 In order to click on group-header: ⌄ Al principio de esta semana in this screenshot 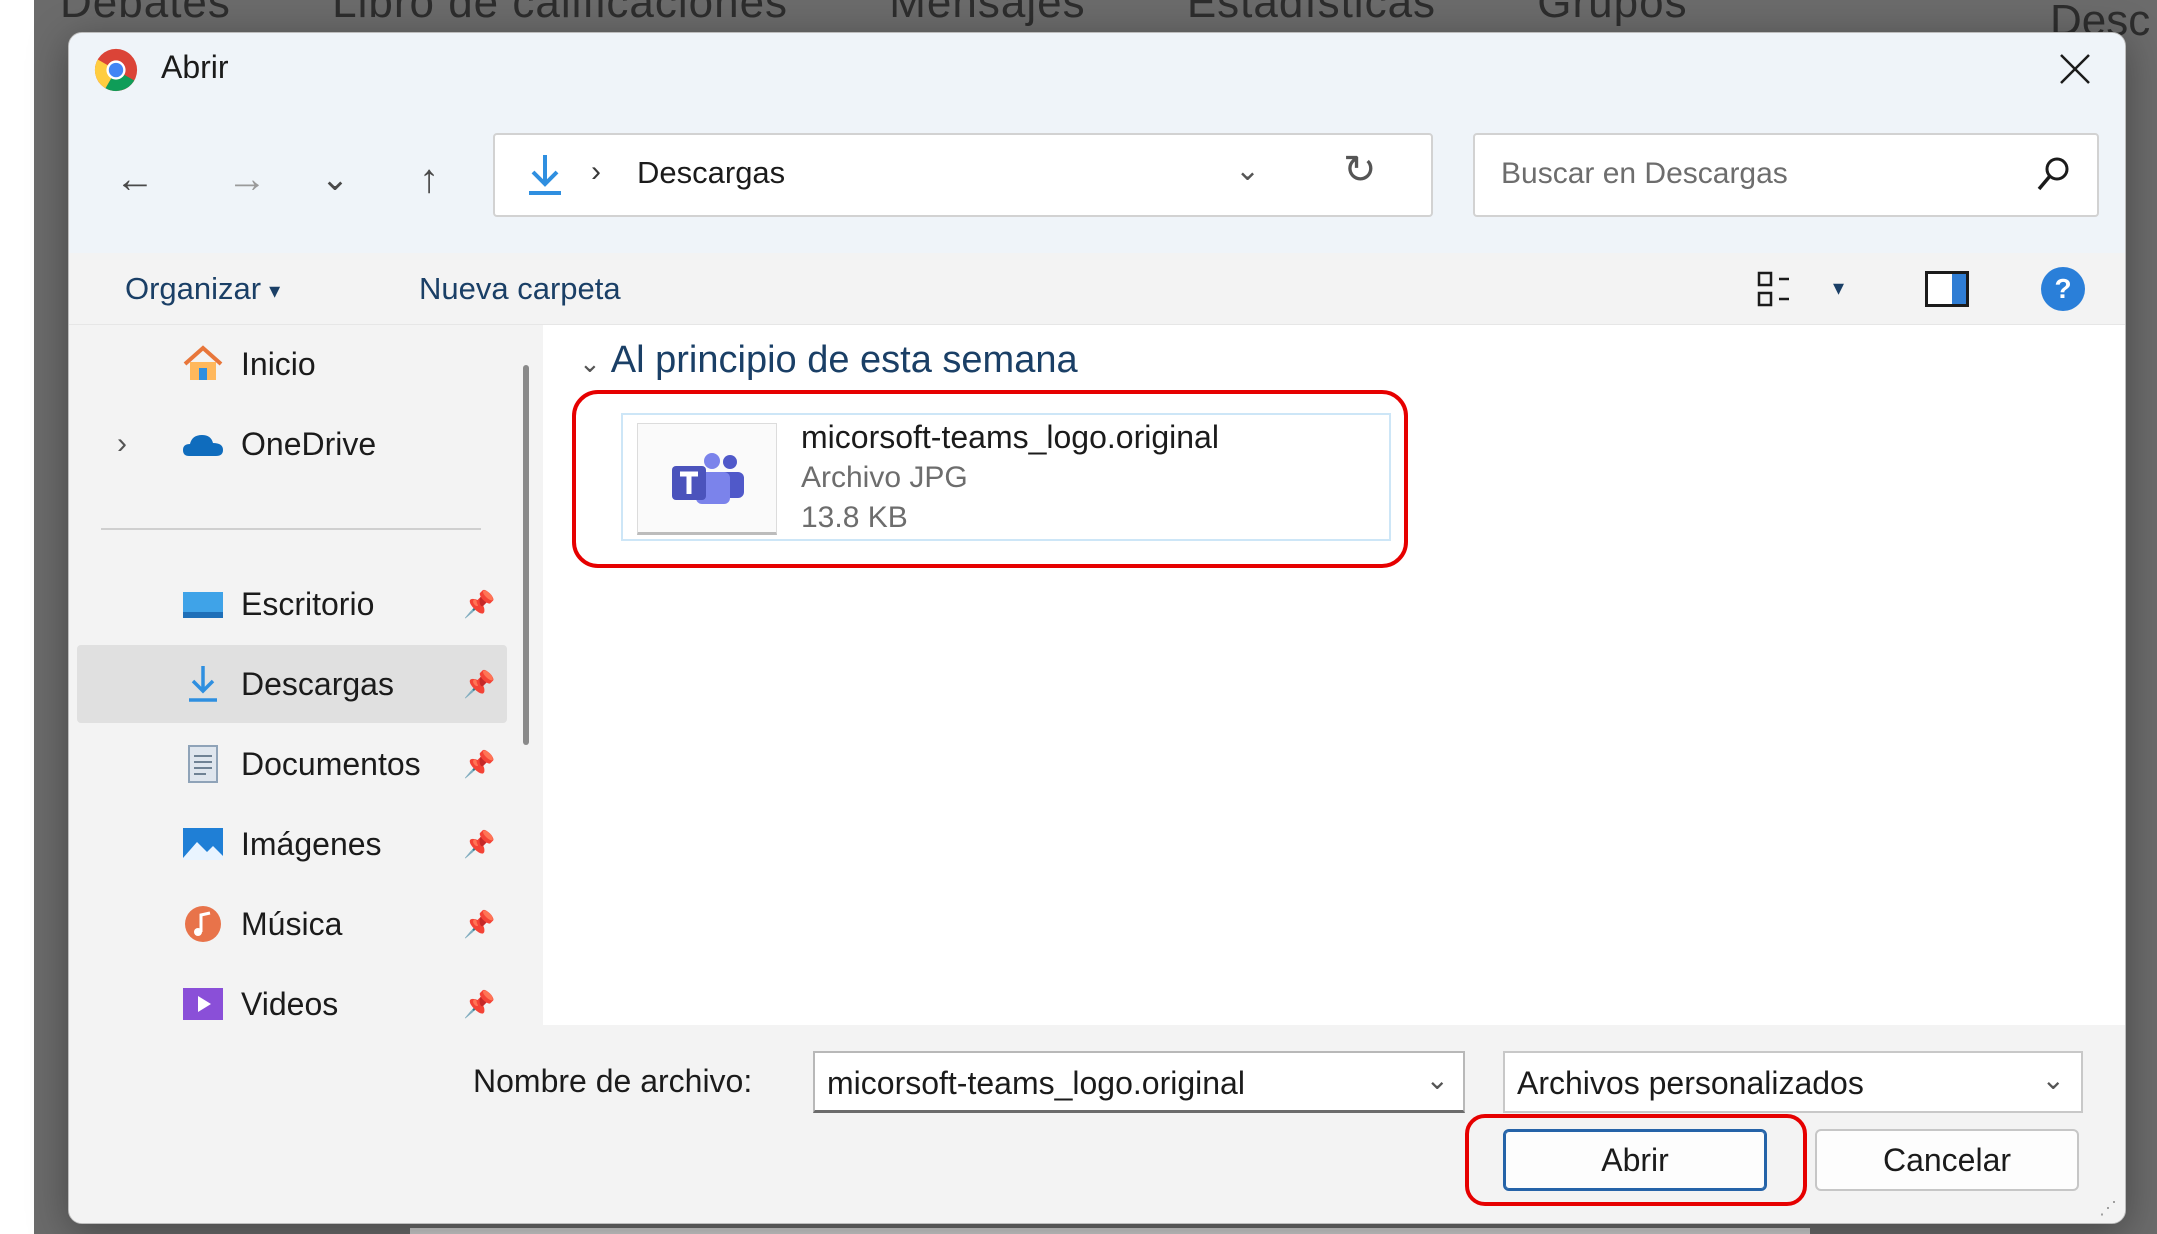, I will do `click(828, 360)`.